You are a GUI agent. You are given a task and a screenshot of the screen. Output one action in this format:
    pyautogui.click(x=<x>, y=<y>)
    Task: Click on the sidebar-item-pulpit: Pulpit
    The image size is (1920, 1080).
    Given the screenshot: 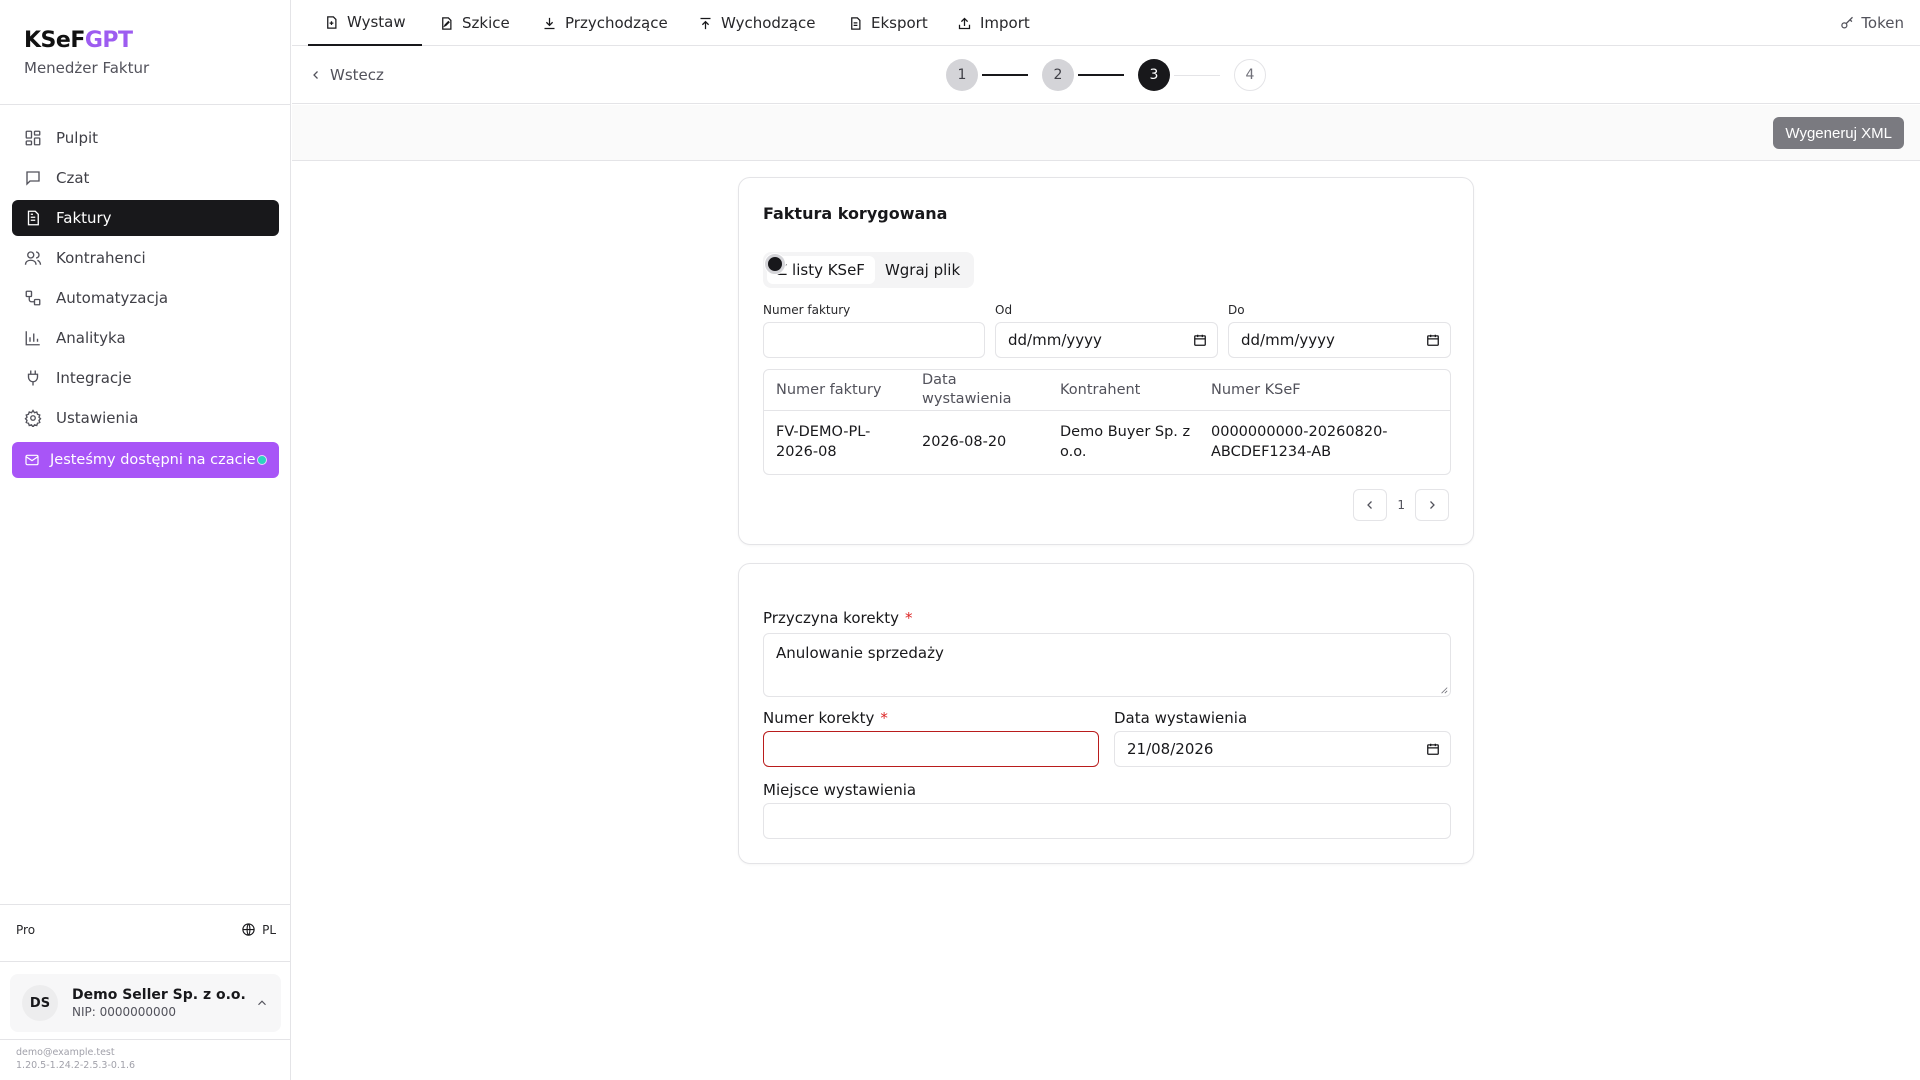 What is the action you would take?
    pyautogui.click(x=145, y=138)
    